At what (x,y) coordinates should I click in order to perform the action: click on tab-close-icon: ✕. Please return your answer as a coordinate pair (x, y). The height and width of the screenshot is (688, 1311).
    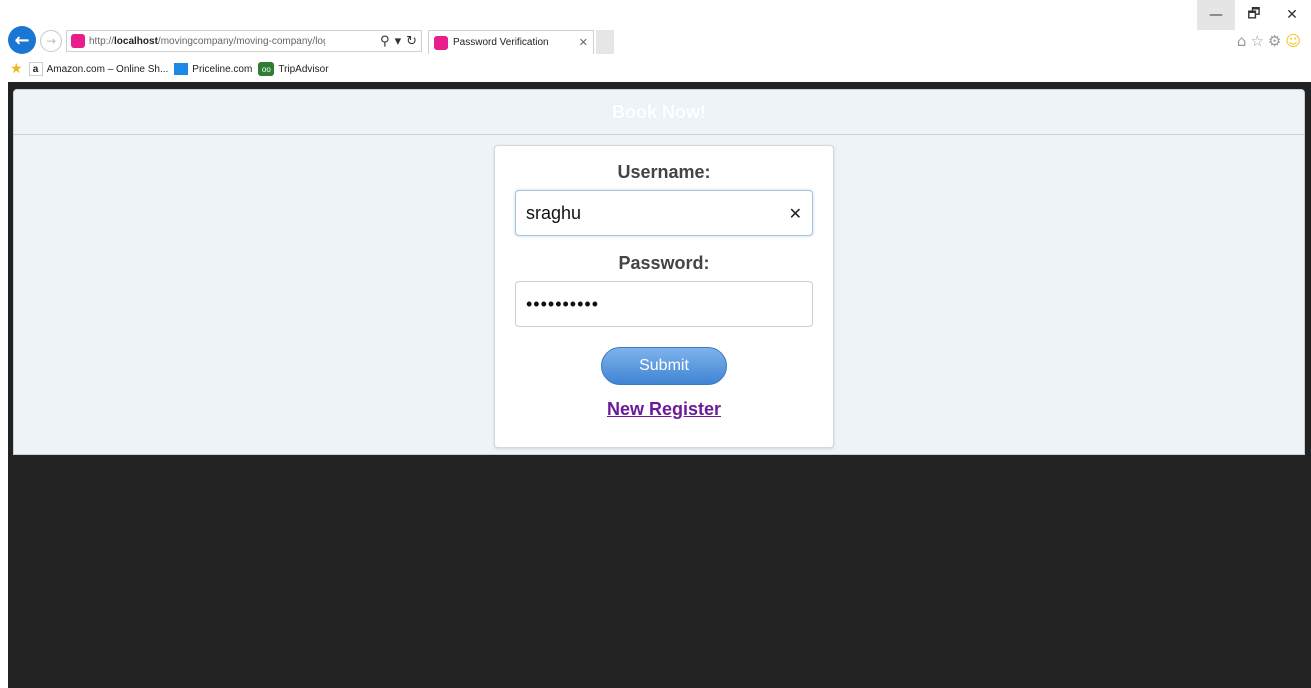
    Looking at the image, I should click on (583, 42).